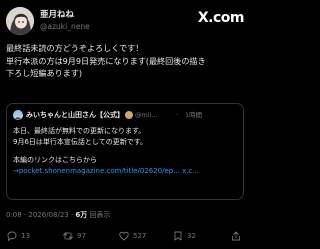 The height and width of the screenshot is (249, 320). What do you see at coordinates (99, 215) in the screenshot?
I see `view-label: 回表示` at bounding box center [99, 215].